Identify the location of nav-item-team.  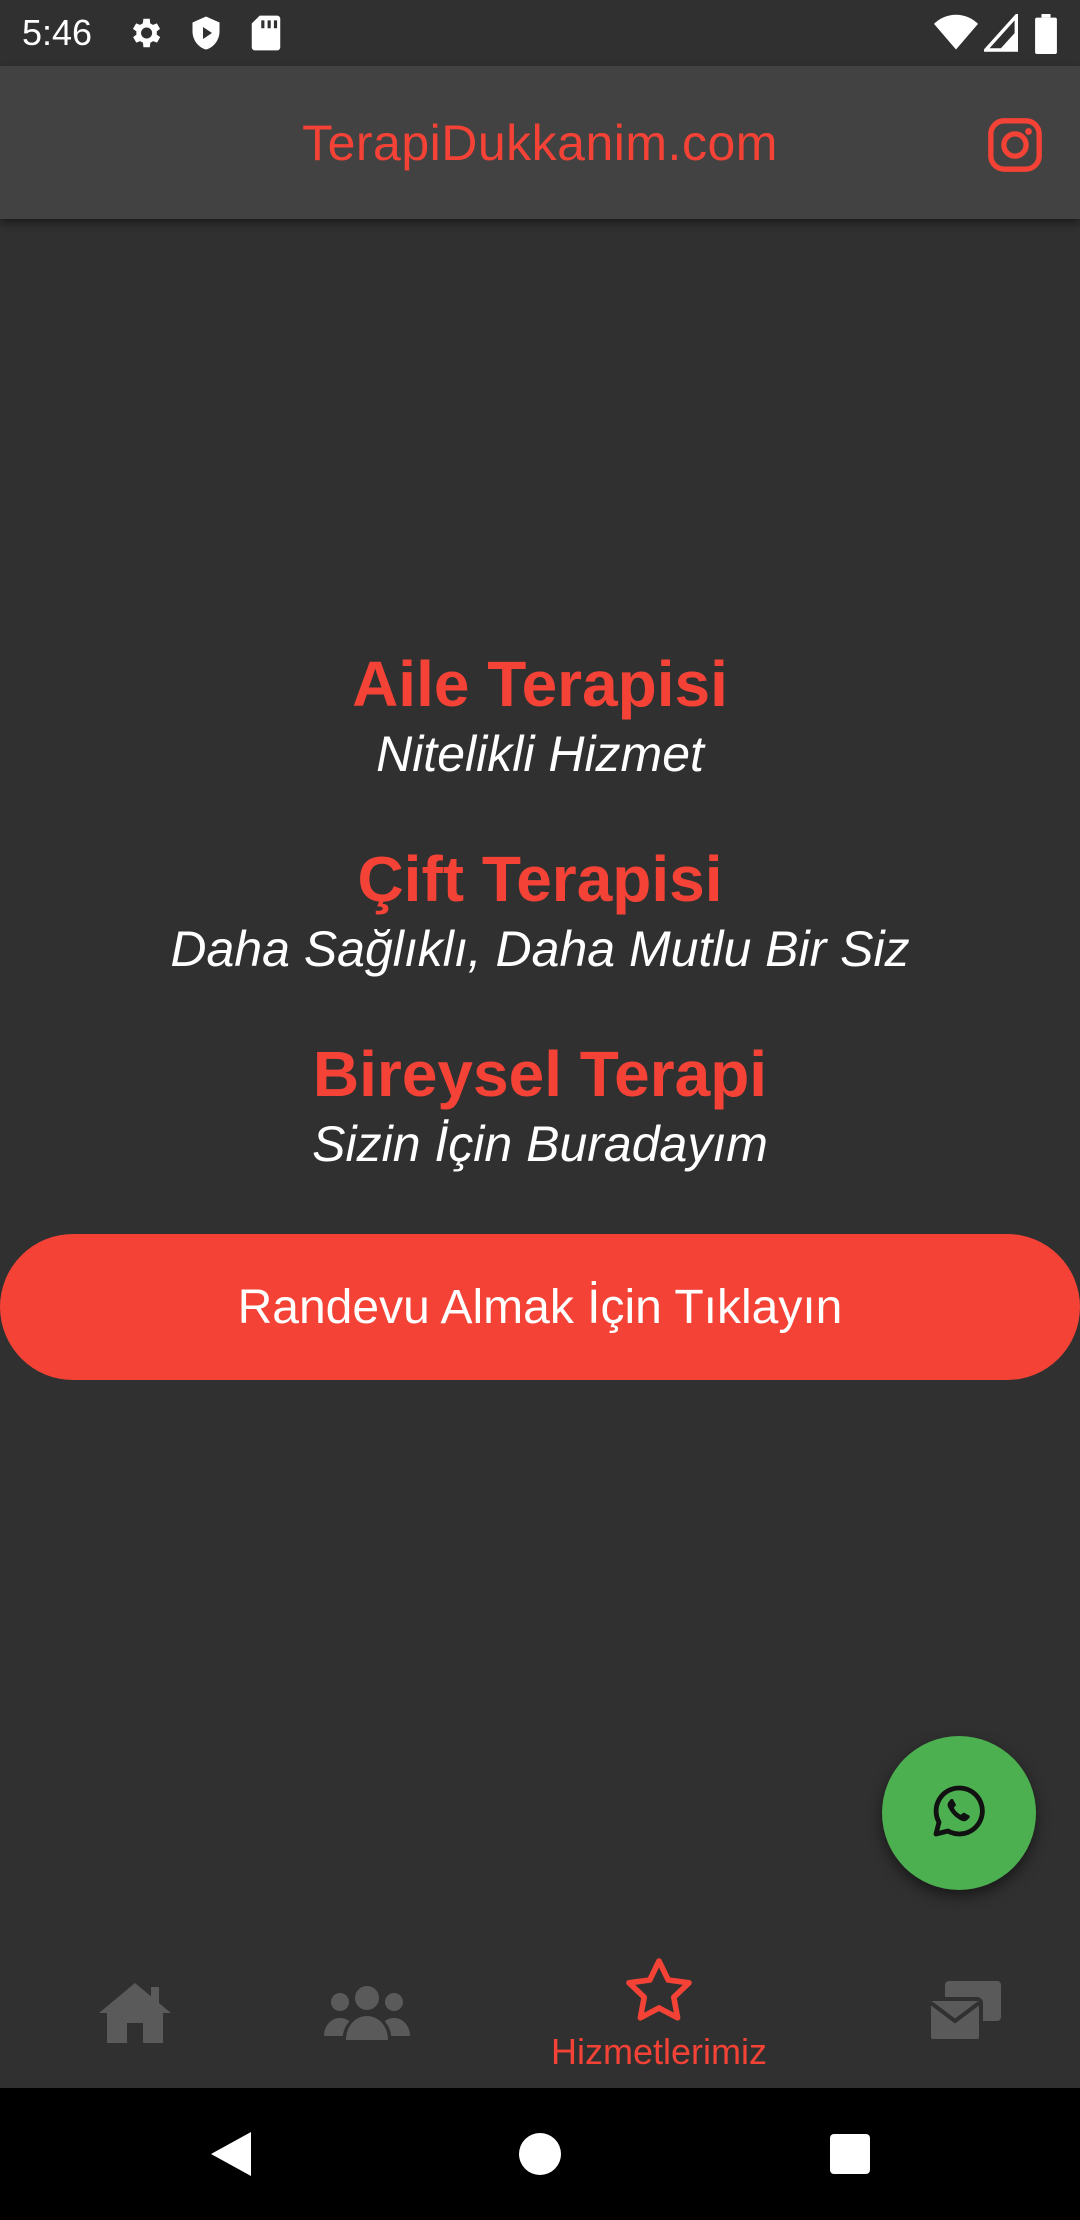
(367, 2014).